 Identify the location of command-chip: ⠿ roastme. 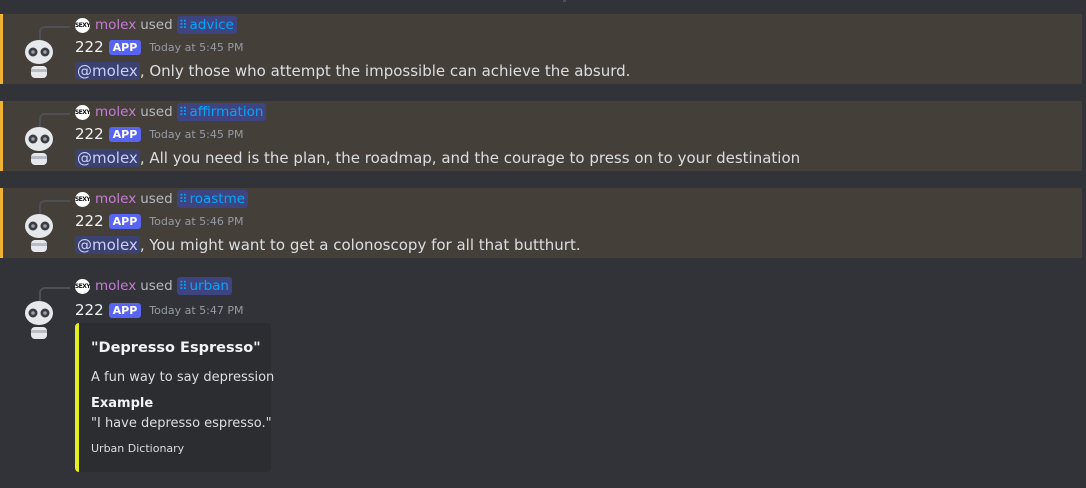
(212, 199).